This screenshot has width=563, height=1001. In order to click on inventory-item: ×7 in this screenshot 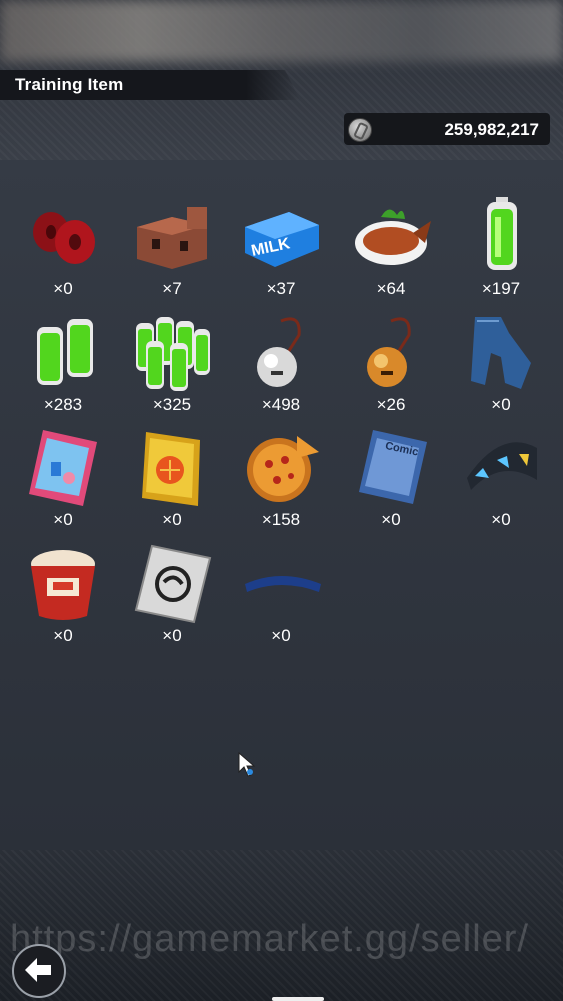, I will do `click(172, 252)`.